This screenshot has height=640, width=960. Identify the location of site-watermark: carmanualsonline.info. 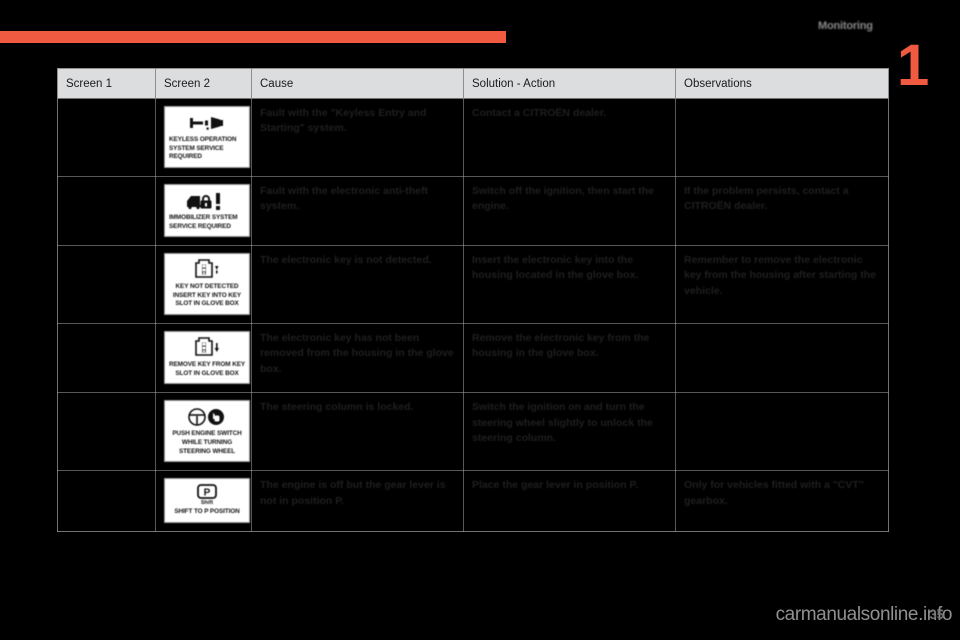
(864, 614).